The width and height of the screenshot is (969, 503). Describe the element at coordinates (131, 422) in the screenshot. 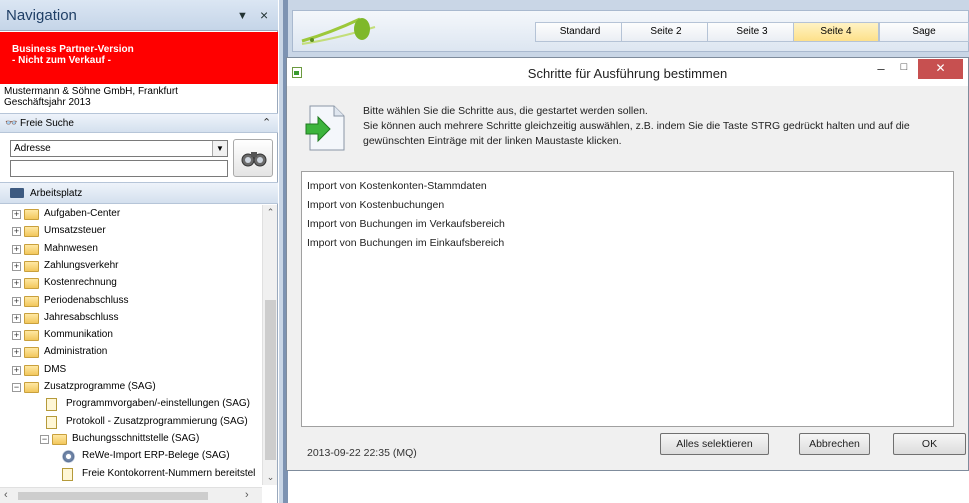

I see `tree-node: Protokoll - Zusatzprogrammierung (SAG)` at that location.